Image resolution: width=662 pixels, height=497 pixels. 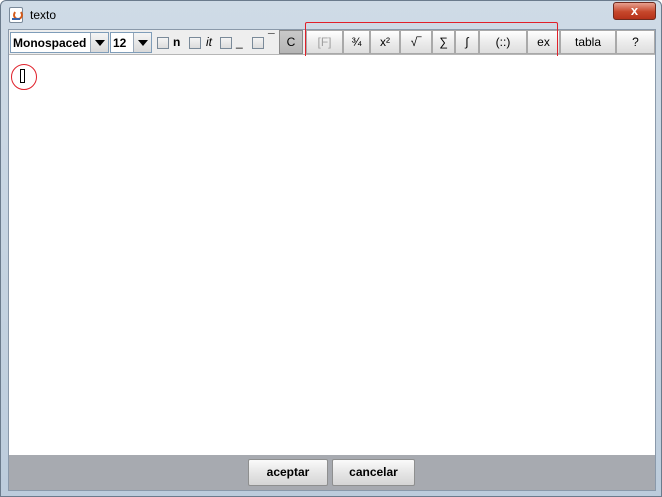 I want to click on font-size-select: 12, so click(x=131, y=42).